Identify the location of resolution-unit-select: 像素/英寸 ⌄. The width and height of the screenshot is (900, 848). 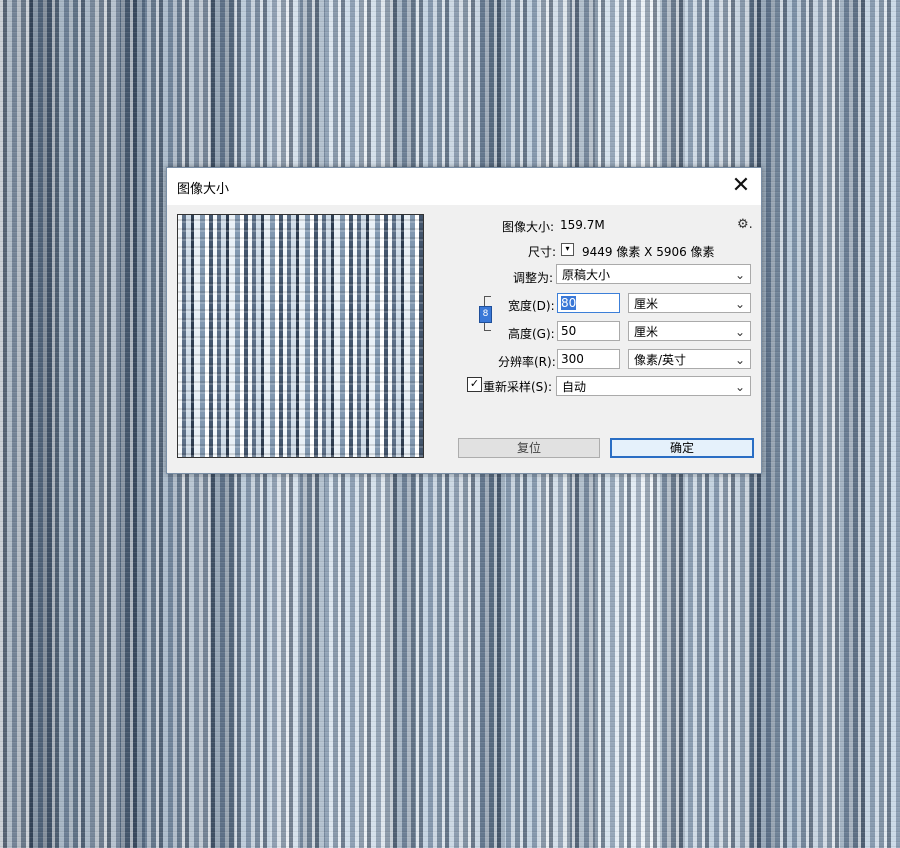
(689, 359).